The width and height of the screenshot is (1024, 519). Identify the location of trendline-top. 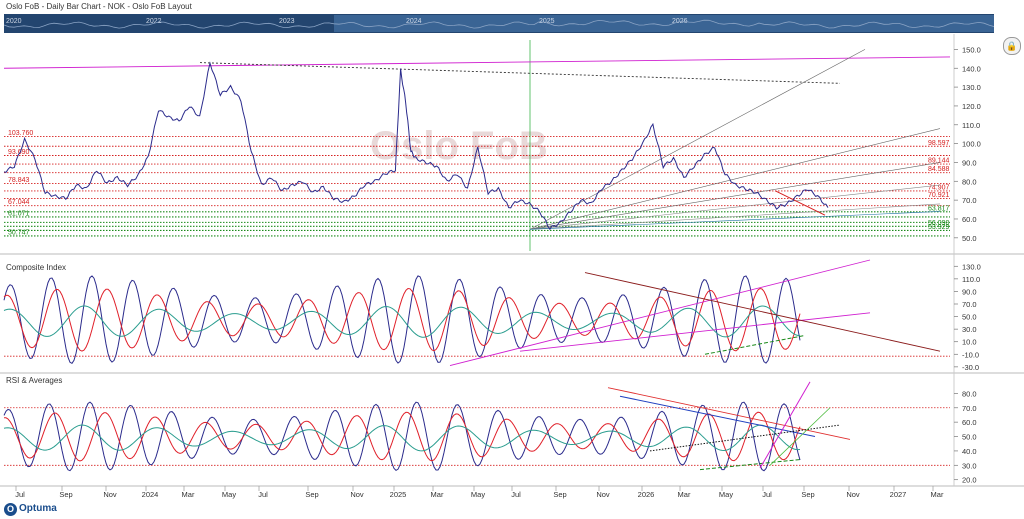
(477, 62).